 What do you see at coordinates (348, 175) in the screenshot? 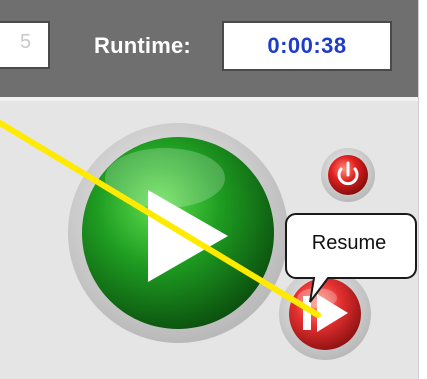
I see `power-button` at bounding box center [348, 175].